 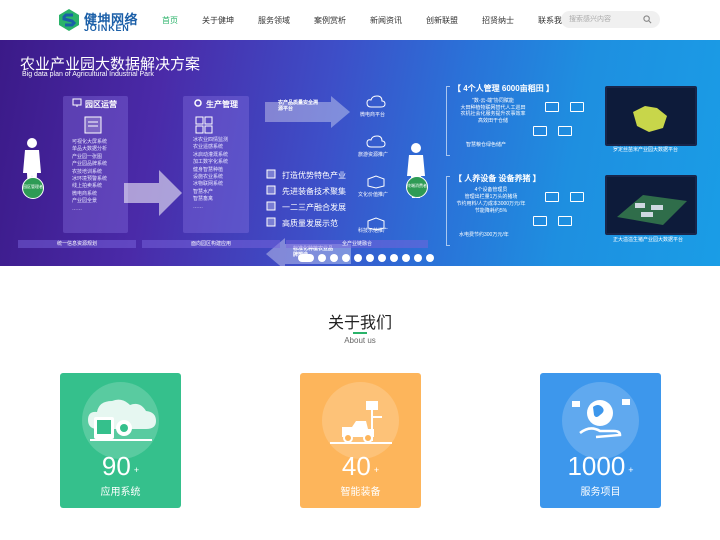 What do you see at coordinates (442, 20) in the screenshot?
I see `nav-item-alliance: 创新联盟` at bounding box center [442, 20].